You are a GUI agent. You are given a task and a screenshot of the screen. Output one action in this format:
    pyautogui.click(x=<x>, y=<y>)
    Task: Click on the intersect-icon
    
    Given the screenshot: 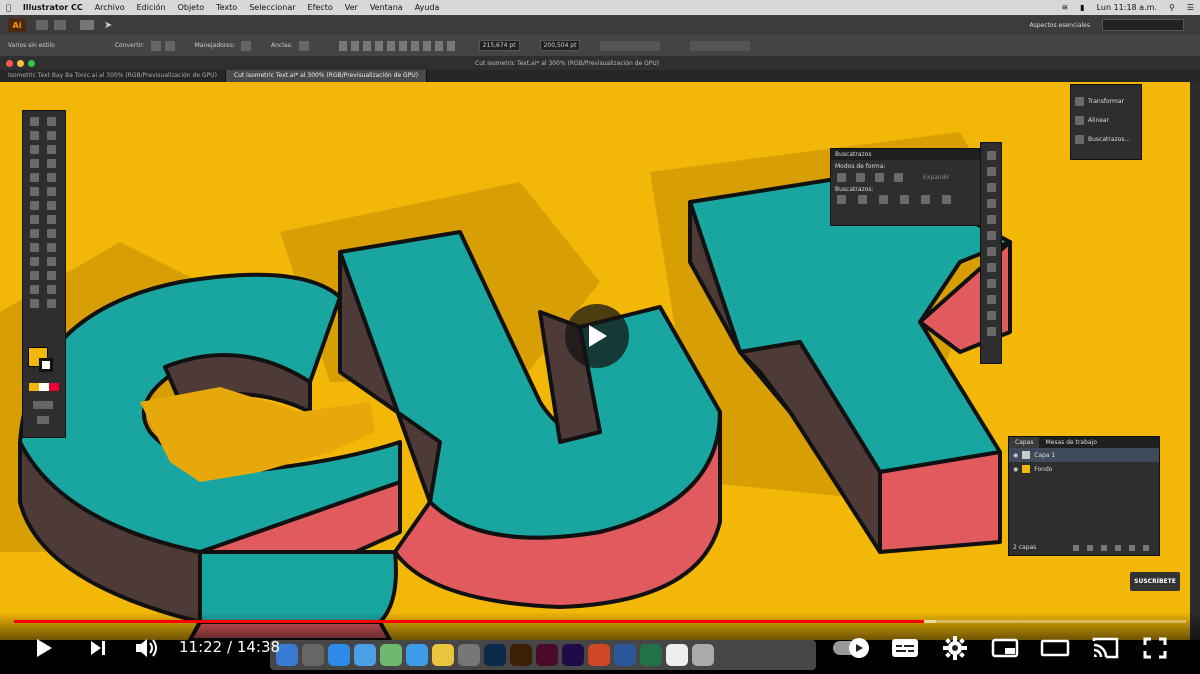 What is the action you would take?
    pyautogui.click(x=879, y=177)
    